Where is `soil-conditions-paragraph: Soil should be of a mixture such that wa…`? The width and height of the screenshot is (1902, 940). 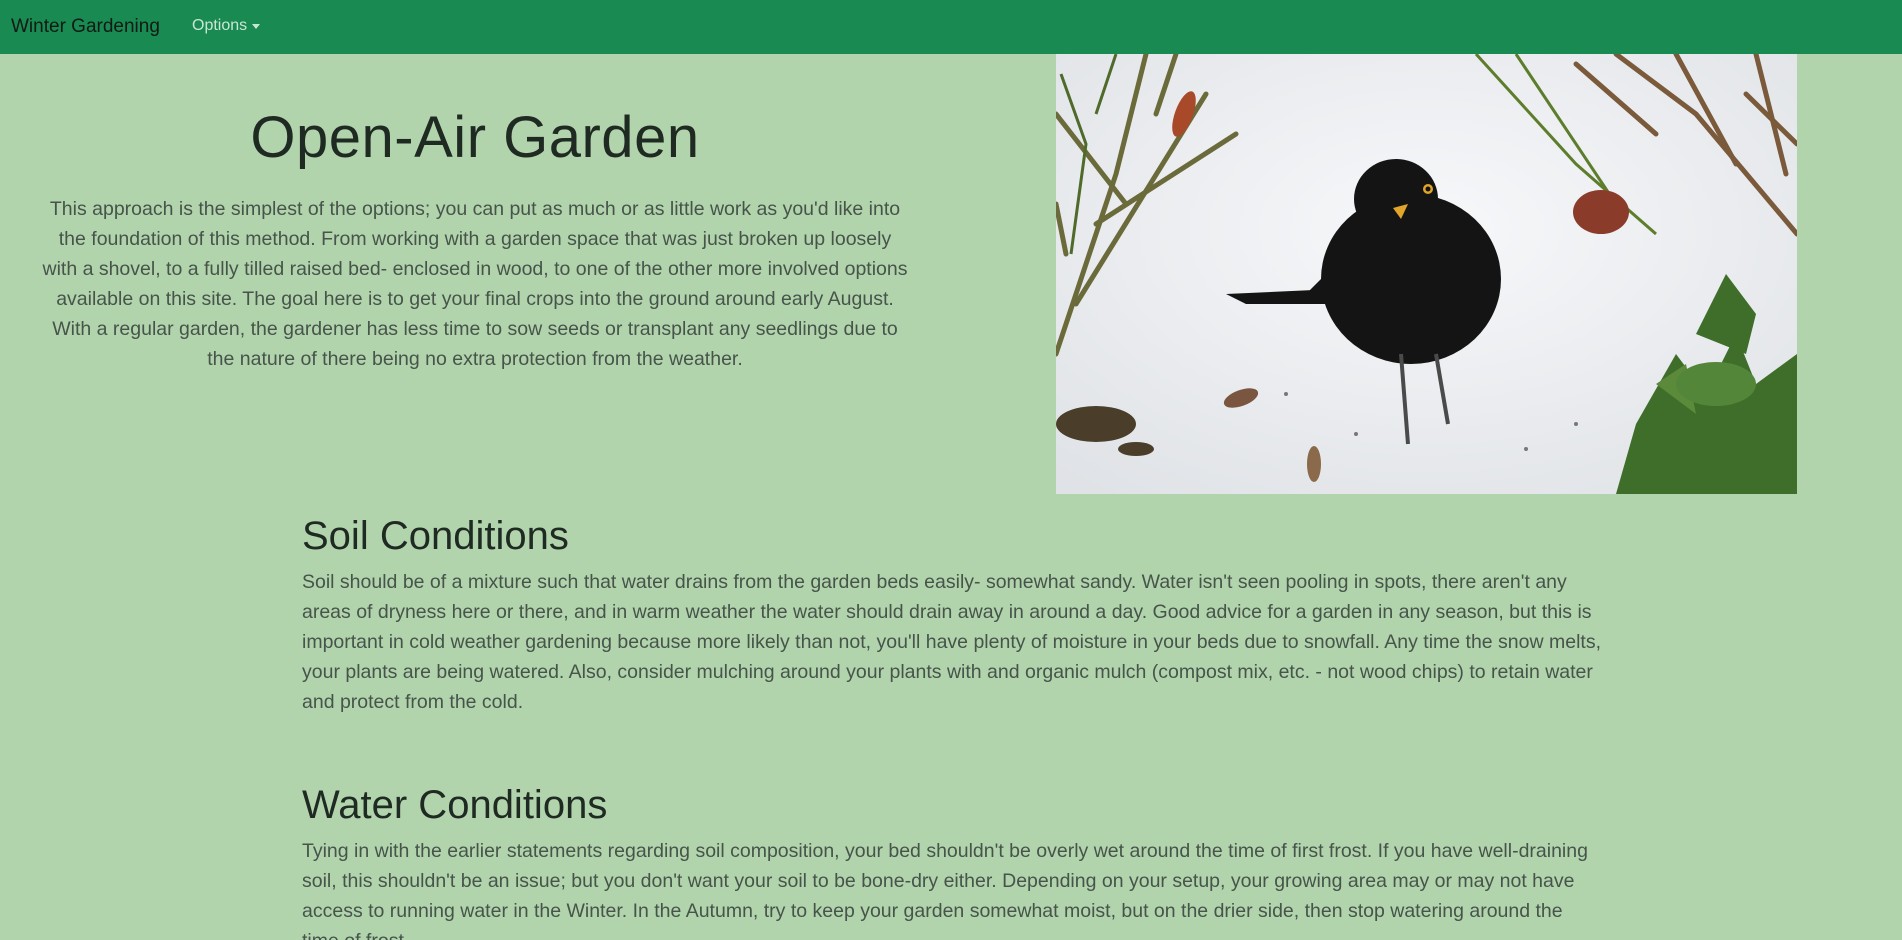 soil-conditions-paragraph: Soil should be of a mixture such that wa… is located at coordinates (952, 642).